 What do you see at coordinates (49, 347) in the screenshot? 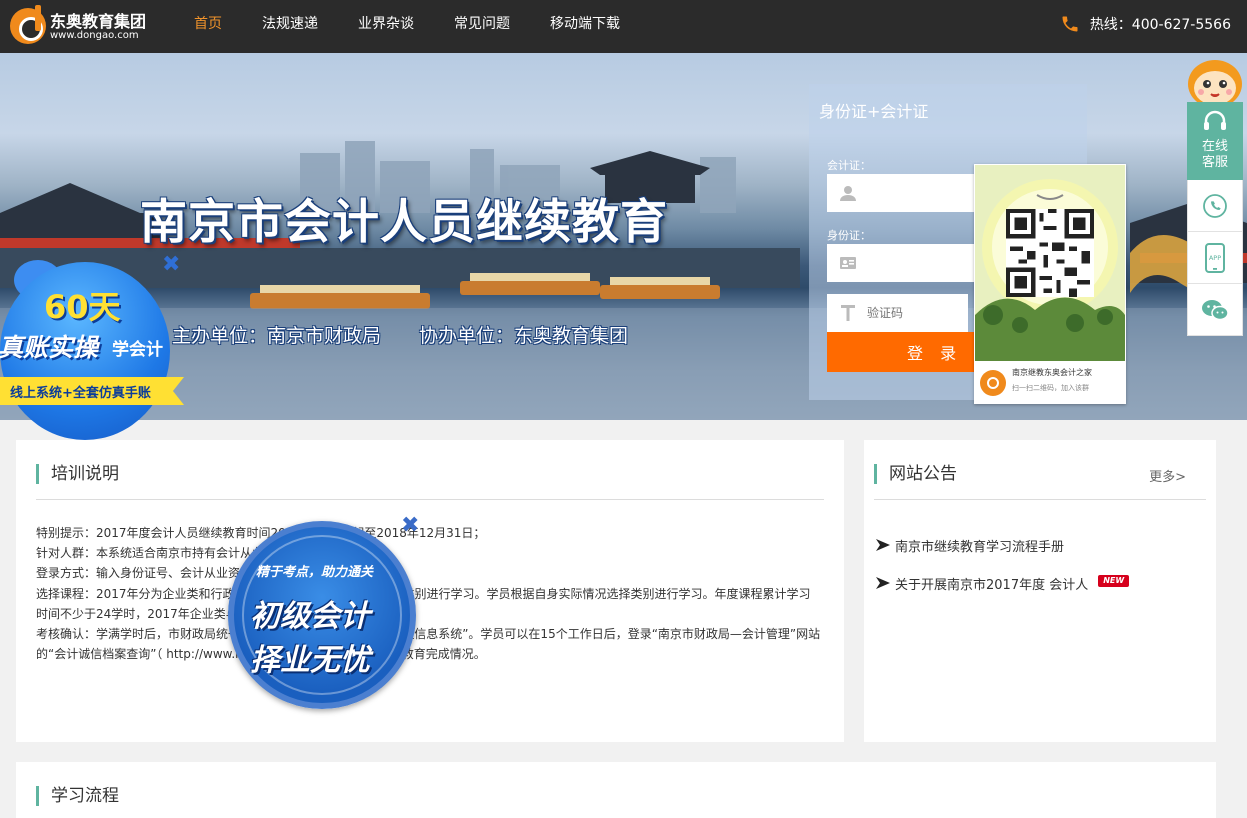
I see `promo-60-main-text: 真账实操` at bounding box center [49, 347].